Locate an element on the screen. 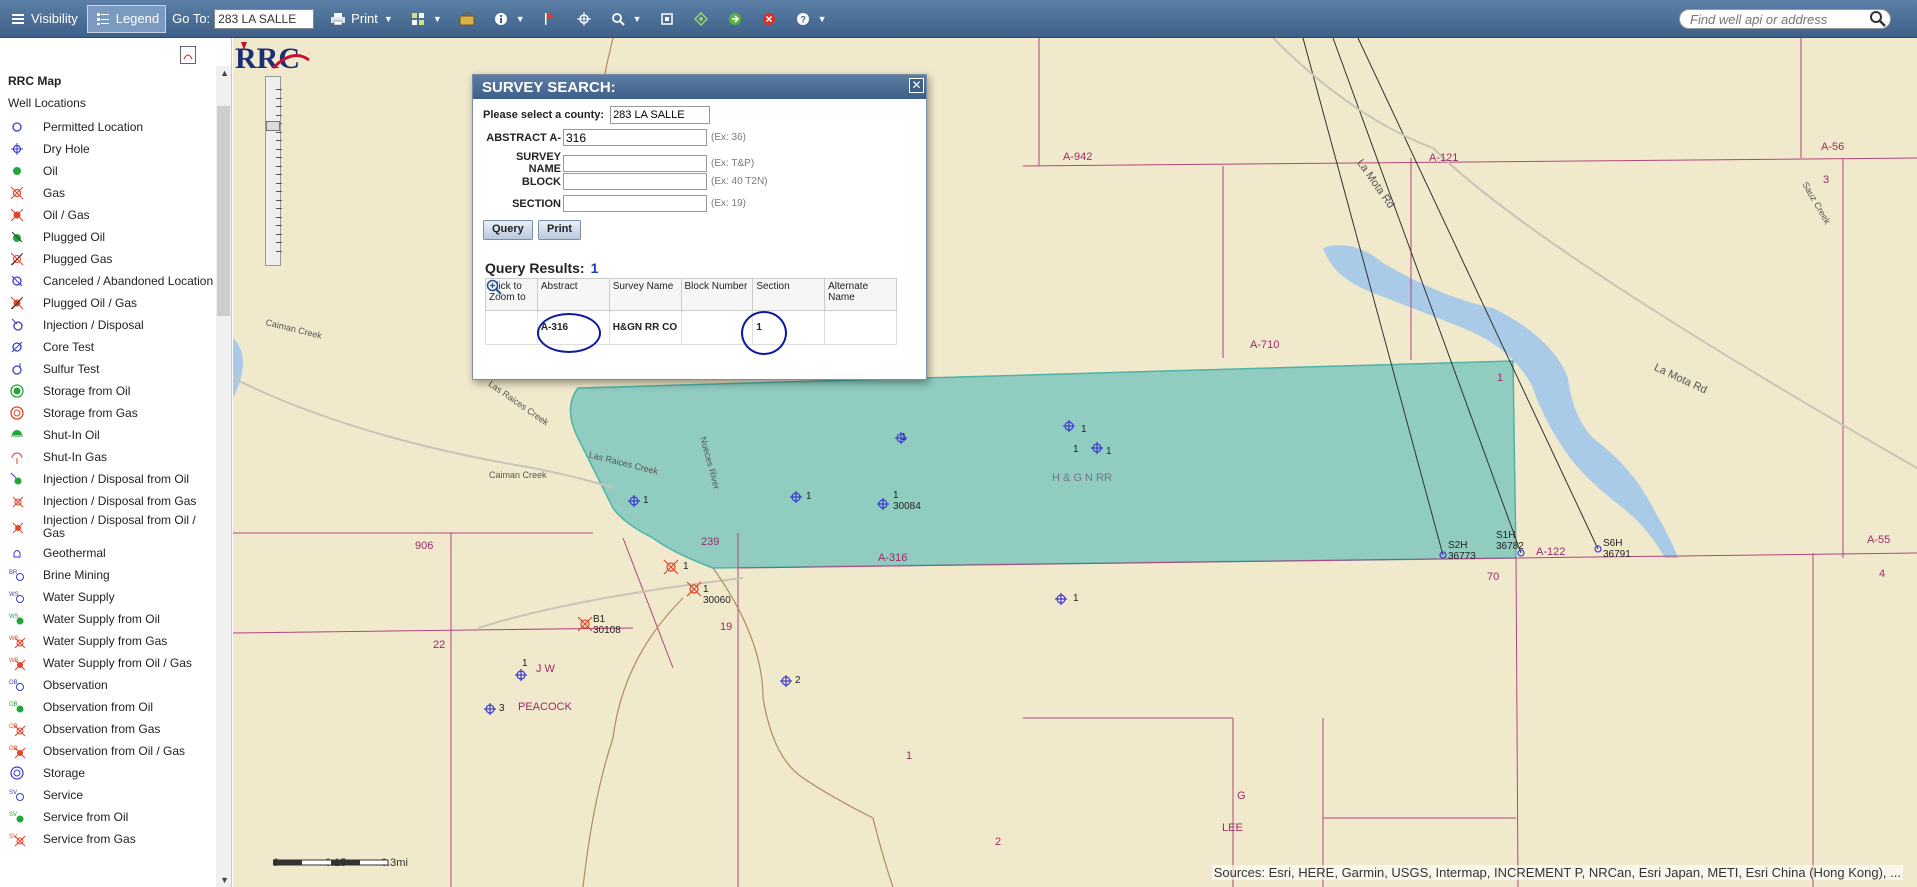 The image size is (1917, 887). section-input is located at coordinates (635, 203).